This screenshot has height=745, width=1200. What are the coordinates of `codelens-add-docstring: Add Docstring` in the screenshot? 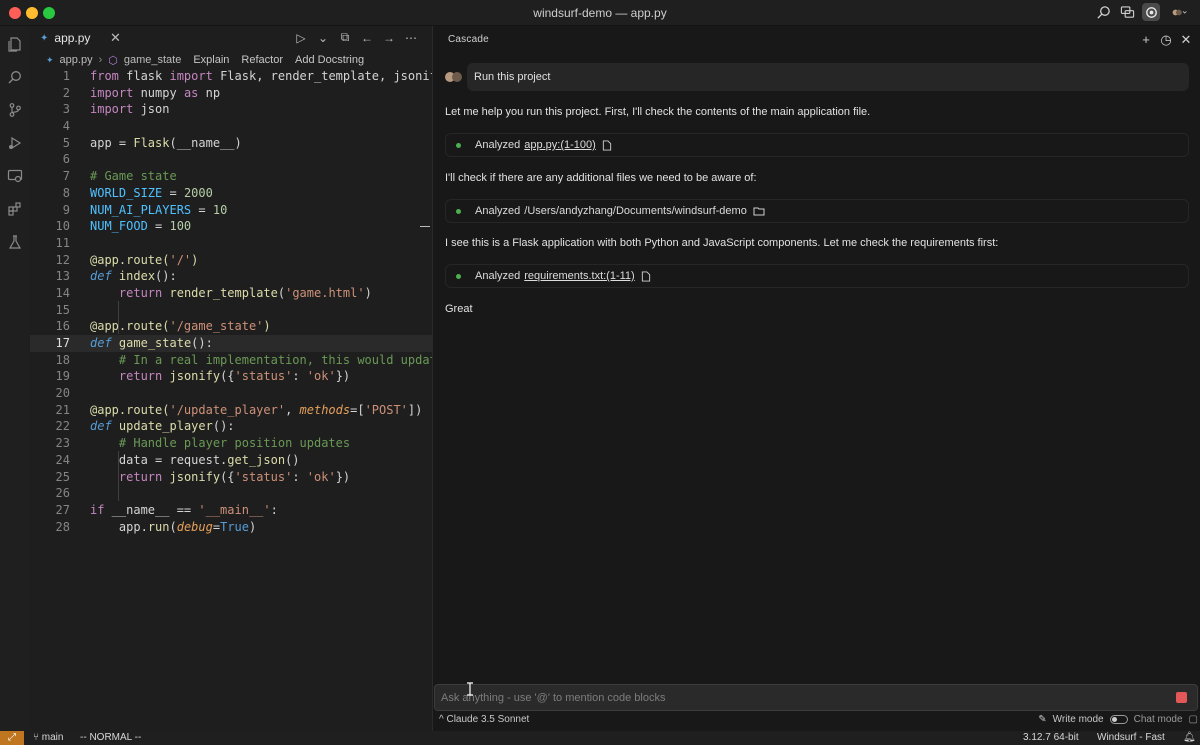 It's located at (329, 60).